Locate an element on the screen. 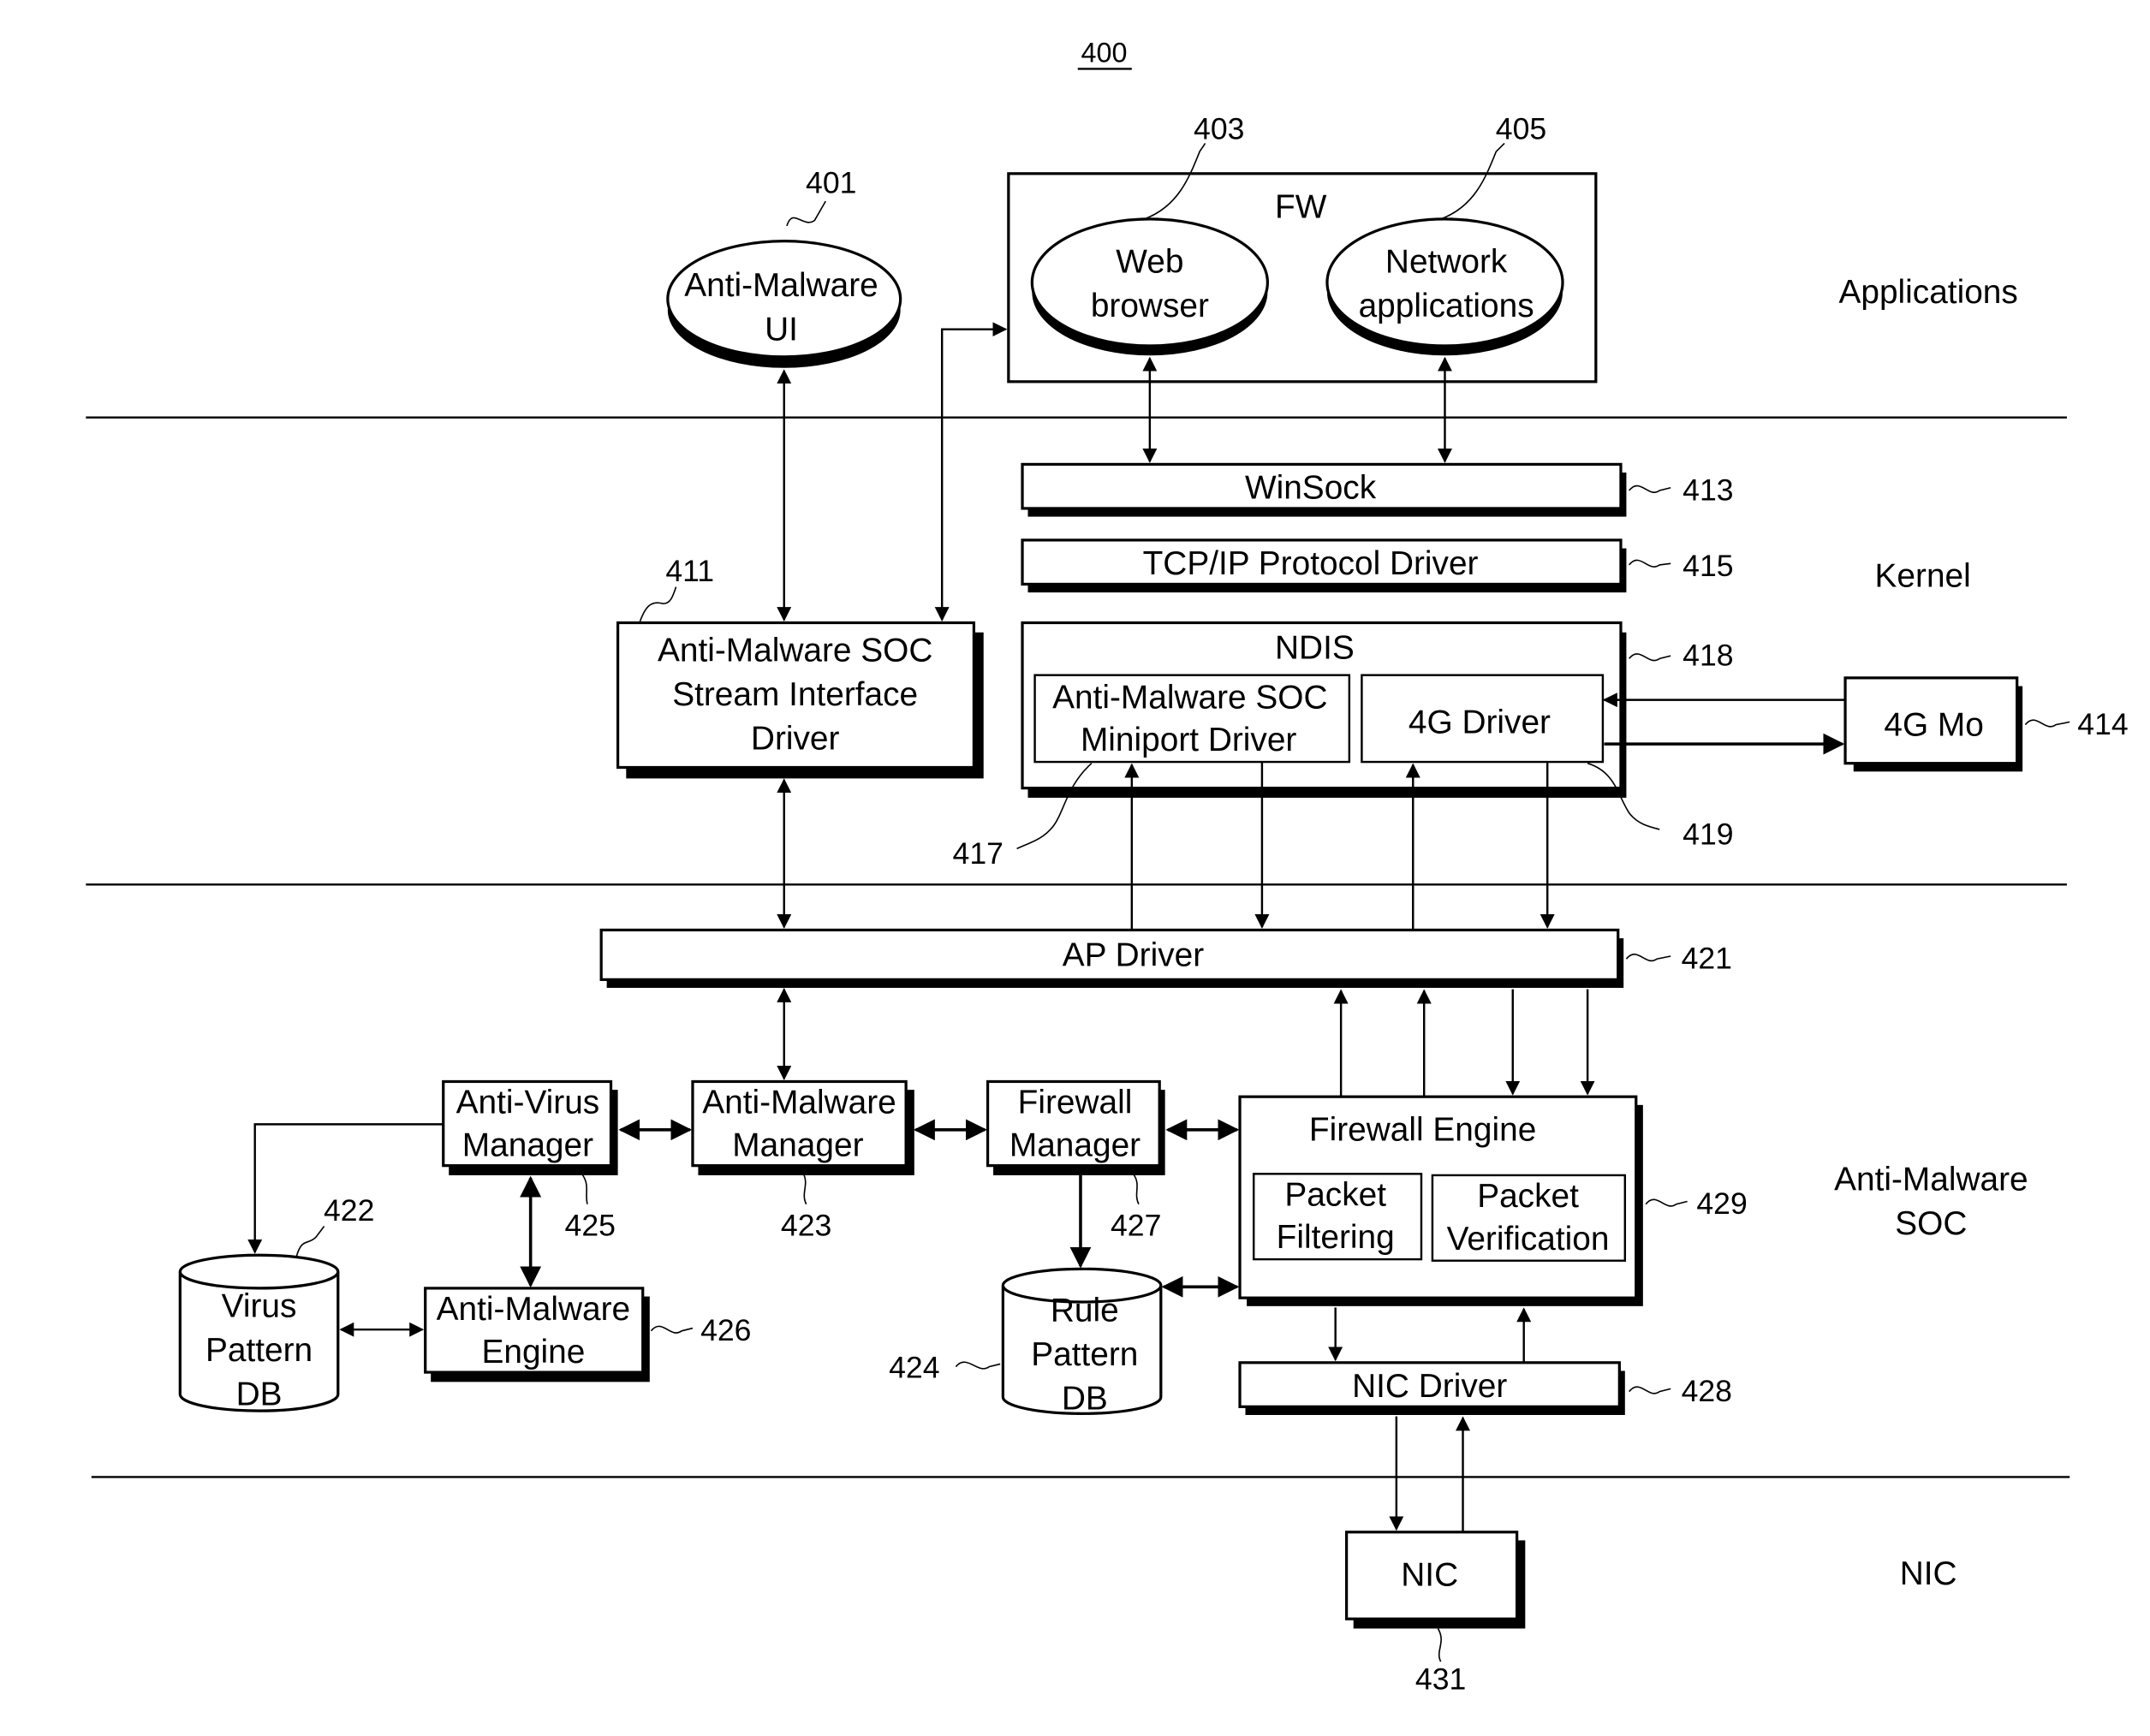 Image resolution: width=2150 pixels, height=1736 pixels. ref-425: 425 is located at coordinates (590, 1226).